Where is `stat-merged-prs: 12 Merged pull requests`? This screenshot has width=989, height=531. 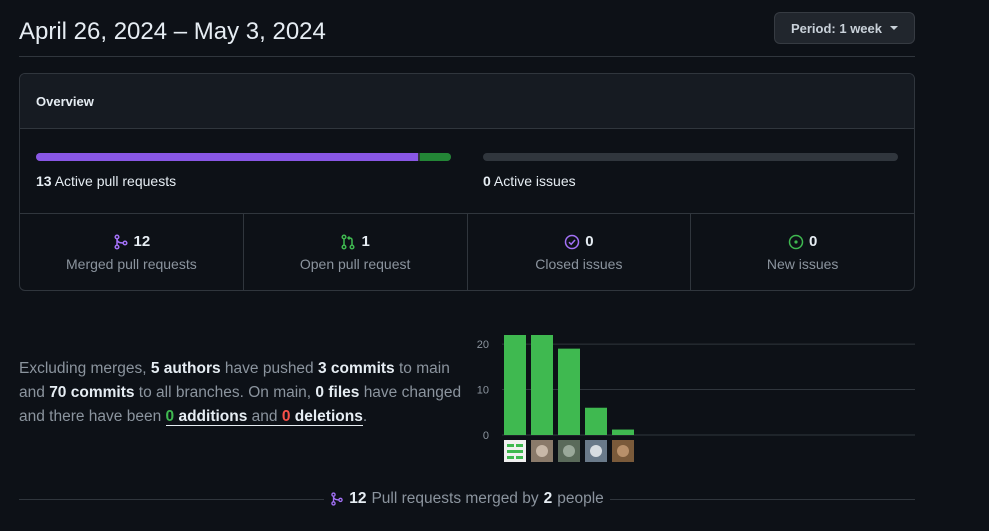 stat-merged-prs: 12 Merged pull requests is located at coordinates (132, 252).